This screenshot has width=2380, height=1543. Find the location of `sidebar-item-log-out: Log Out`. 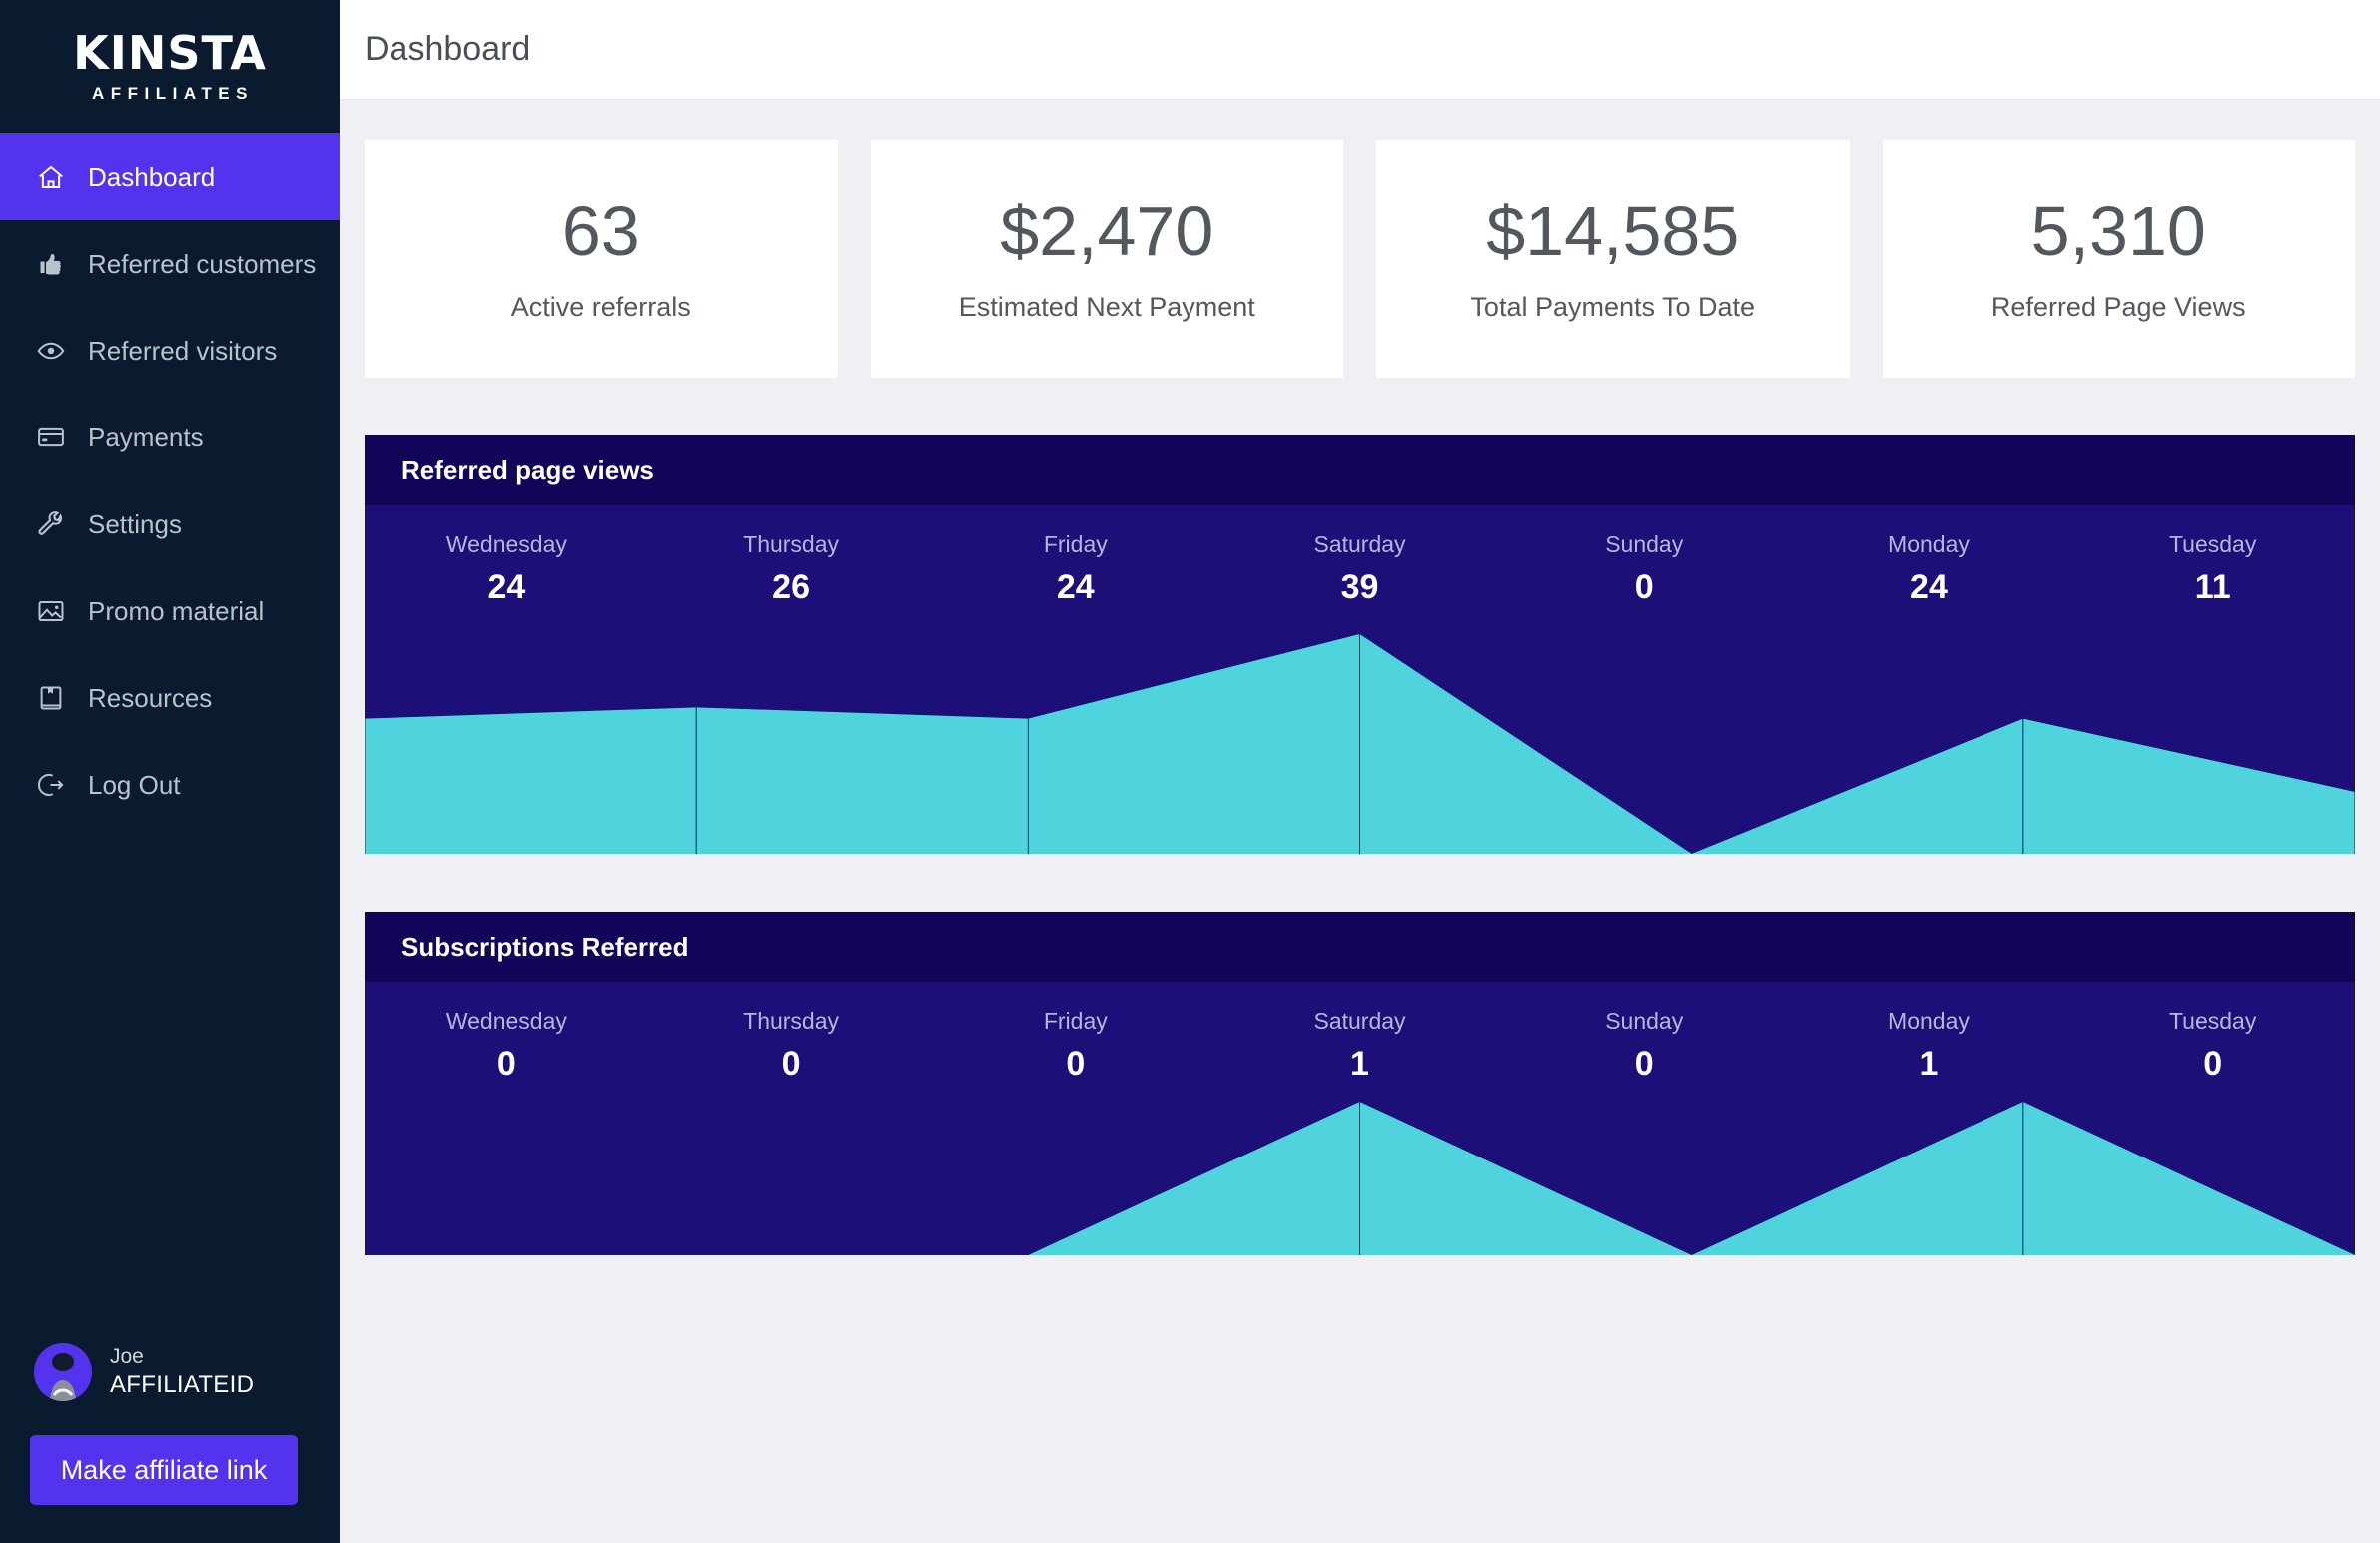

sidebar-item-log-out: Log Out is located at coordinates (170, 784).